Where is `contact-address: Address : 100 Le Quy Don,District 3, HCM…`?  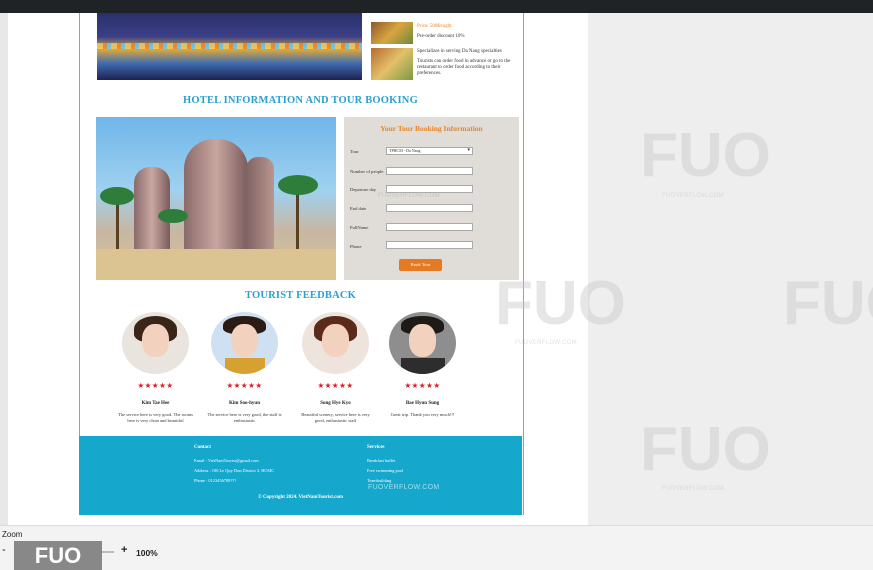 contact-address: Address : 100 Le Quy Don,District 3, HCM… is located at coordinates (234, 470).